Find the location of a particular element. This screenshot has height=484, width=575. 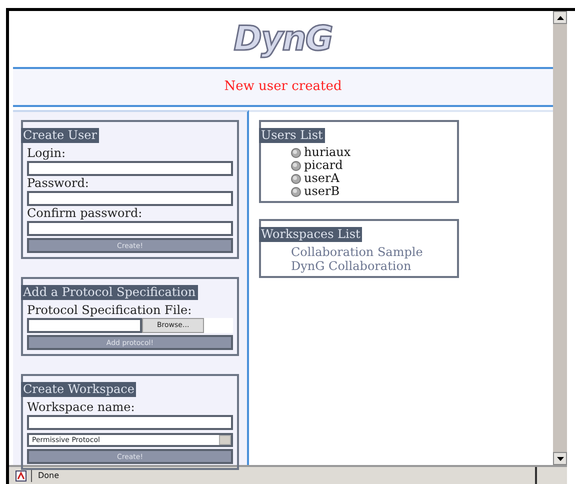

logo: DynG is located at coordinates (283, 39).